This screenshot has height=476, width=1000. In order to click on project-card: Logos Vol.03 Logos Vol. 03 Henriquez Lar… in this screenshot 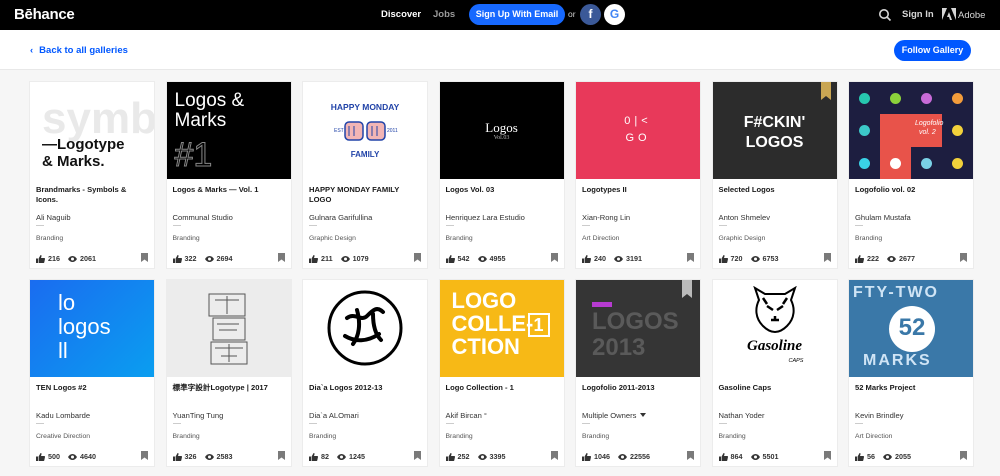, I will do `click(501, 175)`.